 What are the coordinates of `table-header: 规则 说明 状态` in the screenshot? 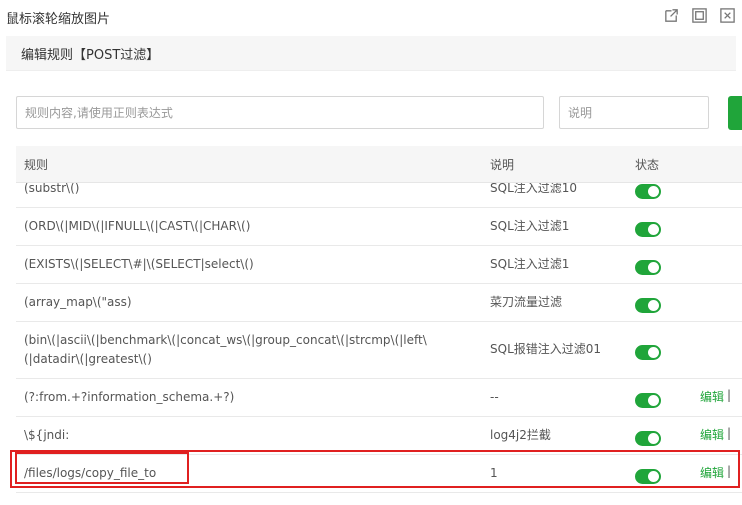 It's located at (379, 164).